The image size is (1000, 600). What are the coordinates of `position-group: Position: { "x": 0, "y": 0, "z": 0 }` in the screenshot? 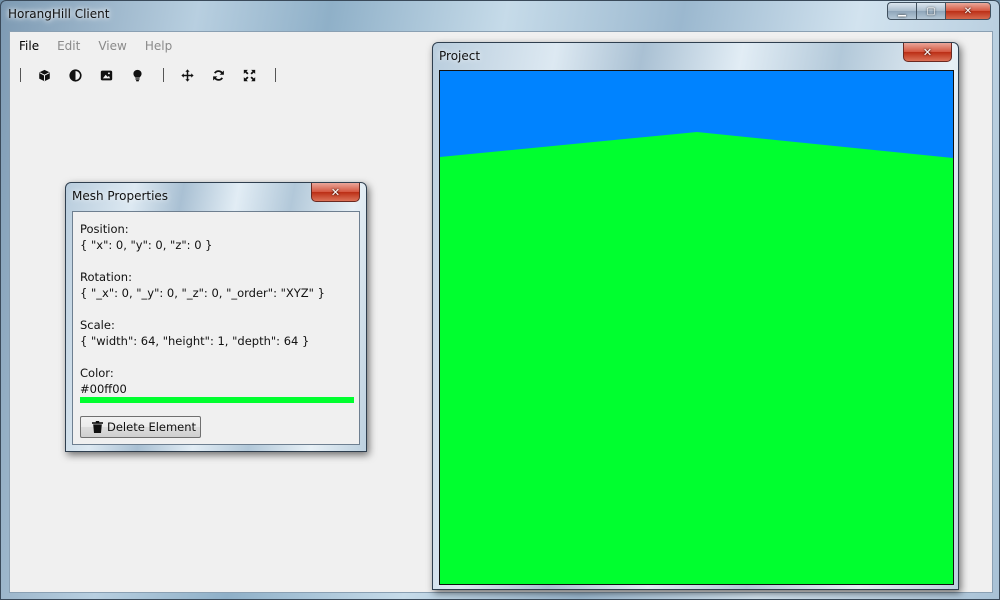 It's located at (216, 237).